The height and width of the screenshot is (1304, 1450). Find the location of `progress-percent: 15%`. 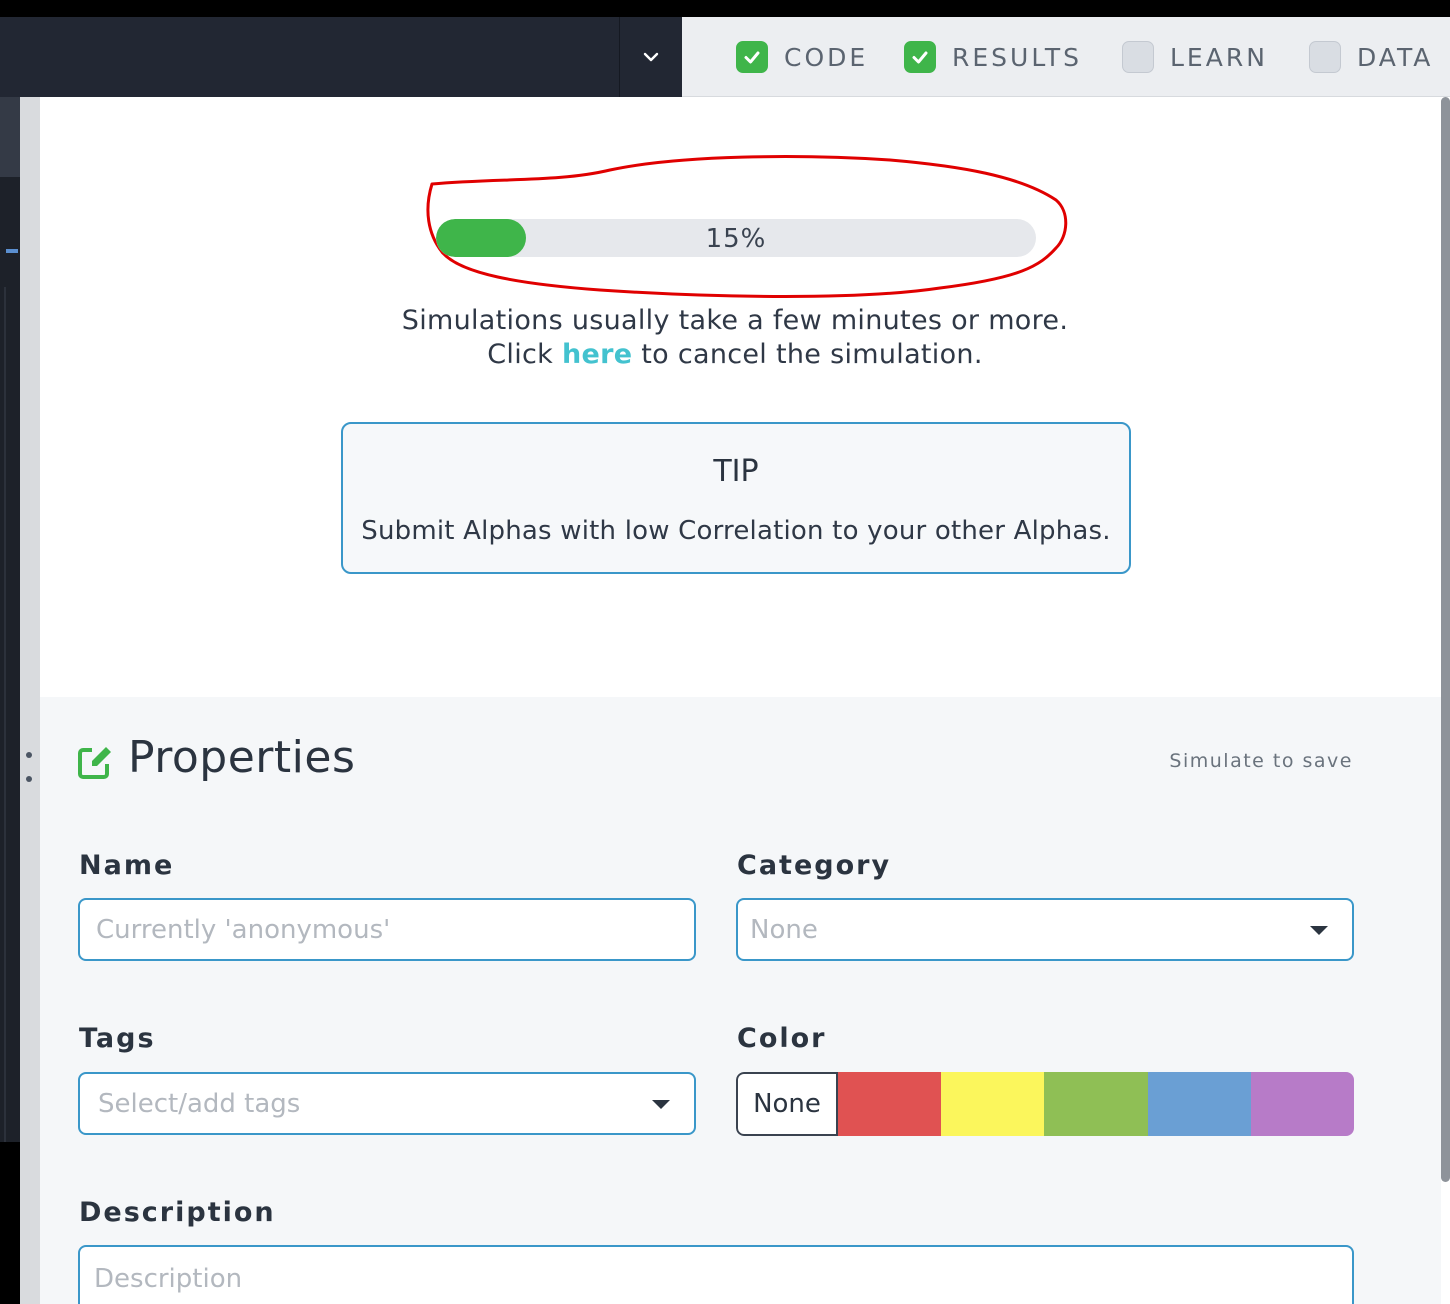

progress-percent: 15% is located at coordinates (736, 239).